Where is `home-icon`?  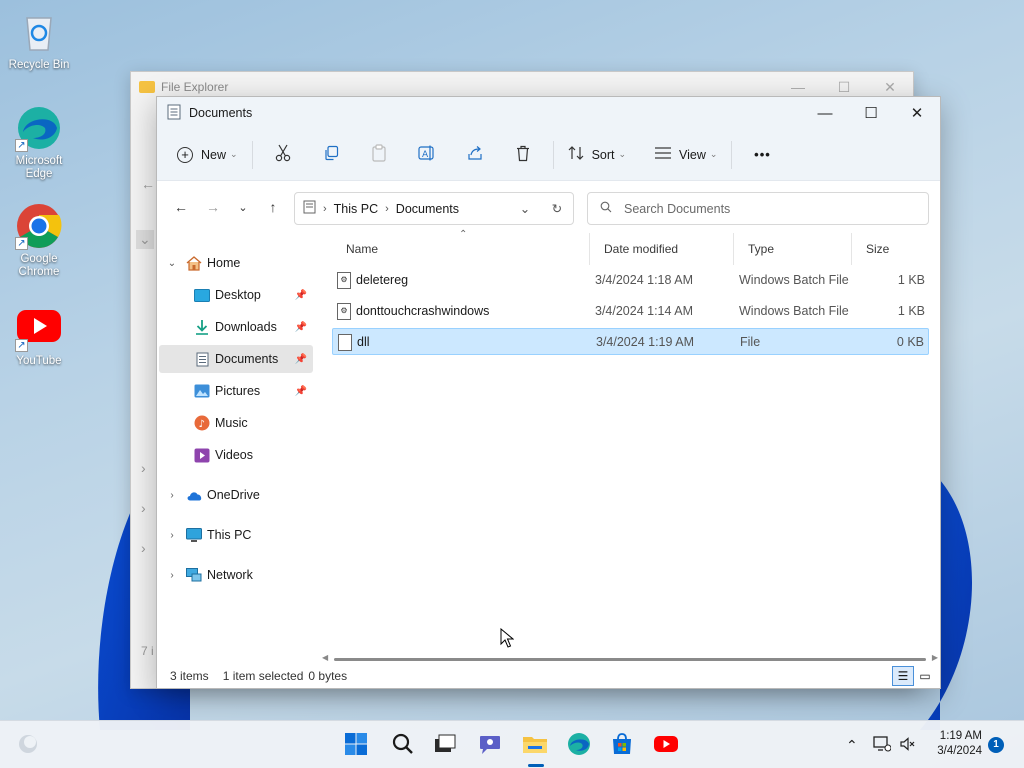 home-icon is located at coordinates (194, 263).